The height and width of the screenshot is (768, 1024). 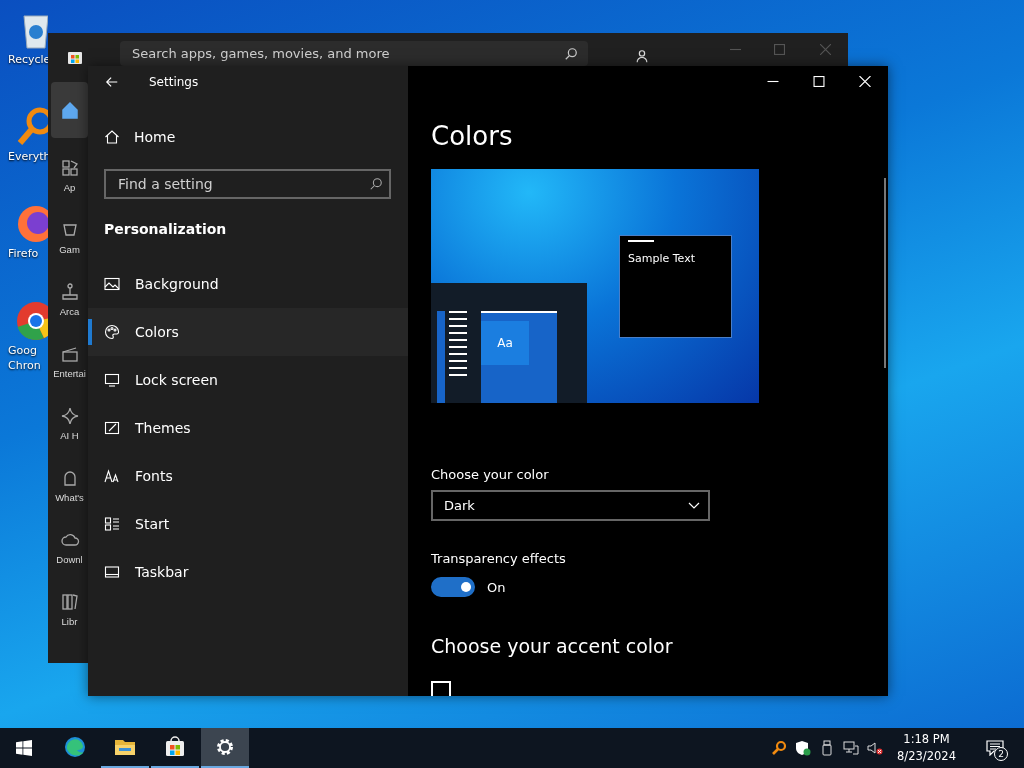 I want to click on nav-item: Arca, so click(x=69, y=299).